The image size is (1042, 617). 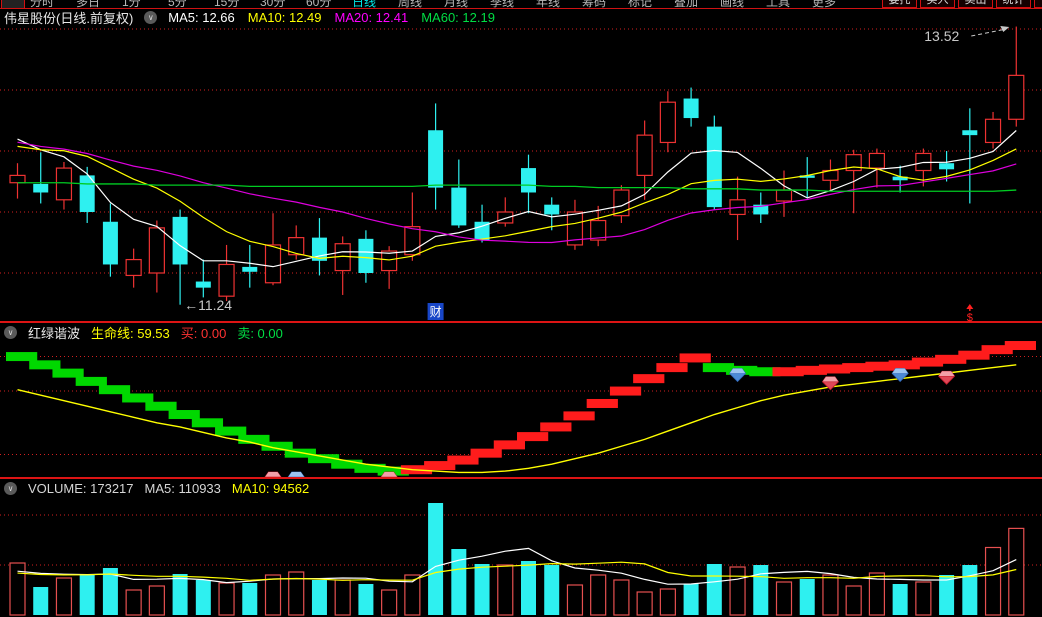 I want to click on fin-report-badge: 财, so click(x=435, y=311).